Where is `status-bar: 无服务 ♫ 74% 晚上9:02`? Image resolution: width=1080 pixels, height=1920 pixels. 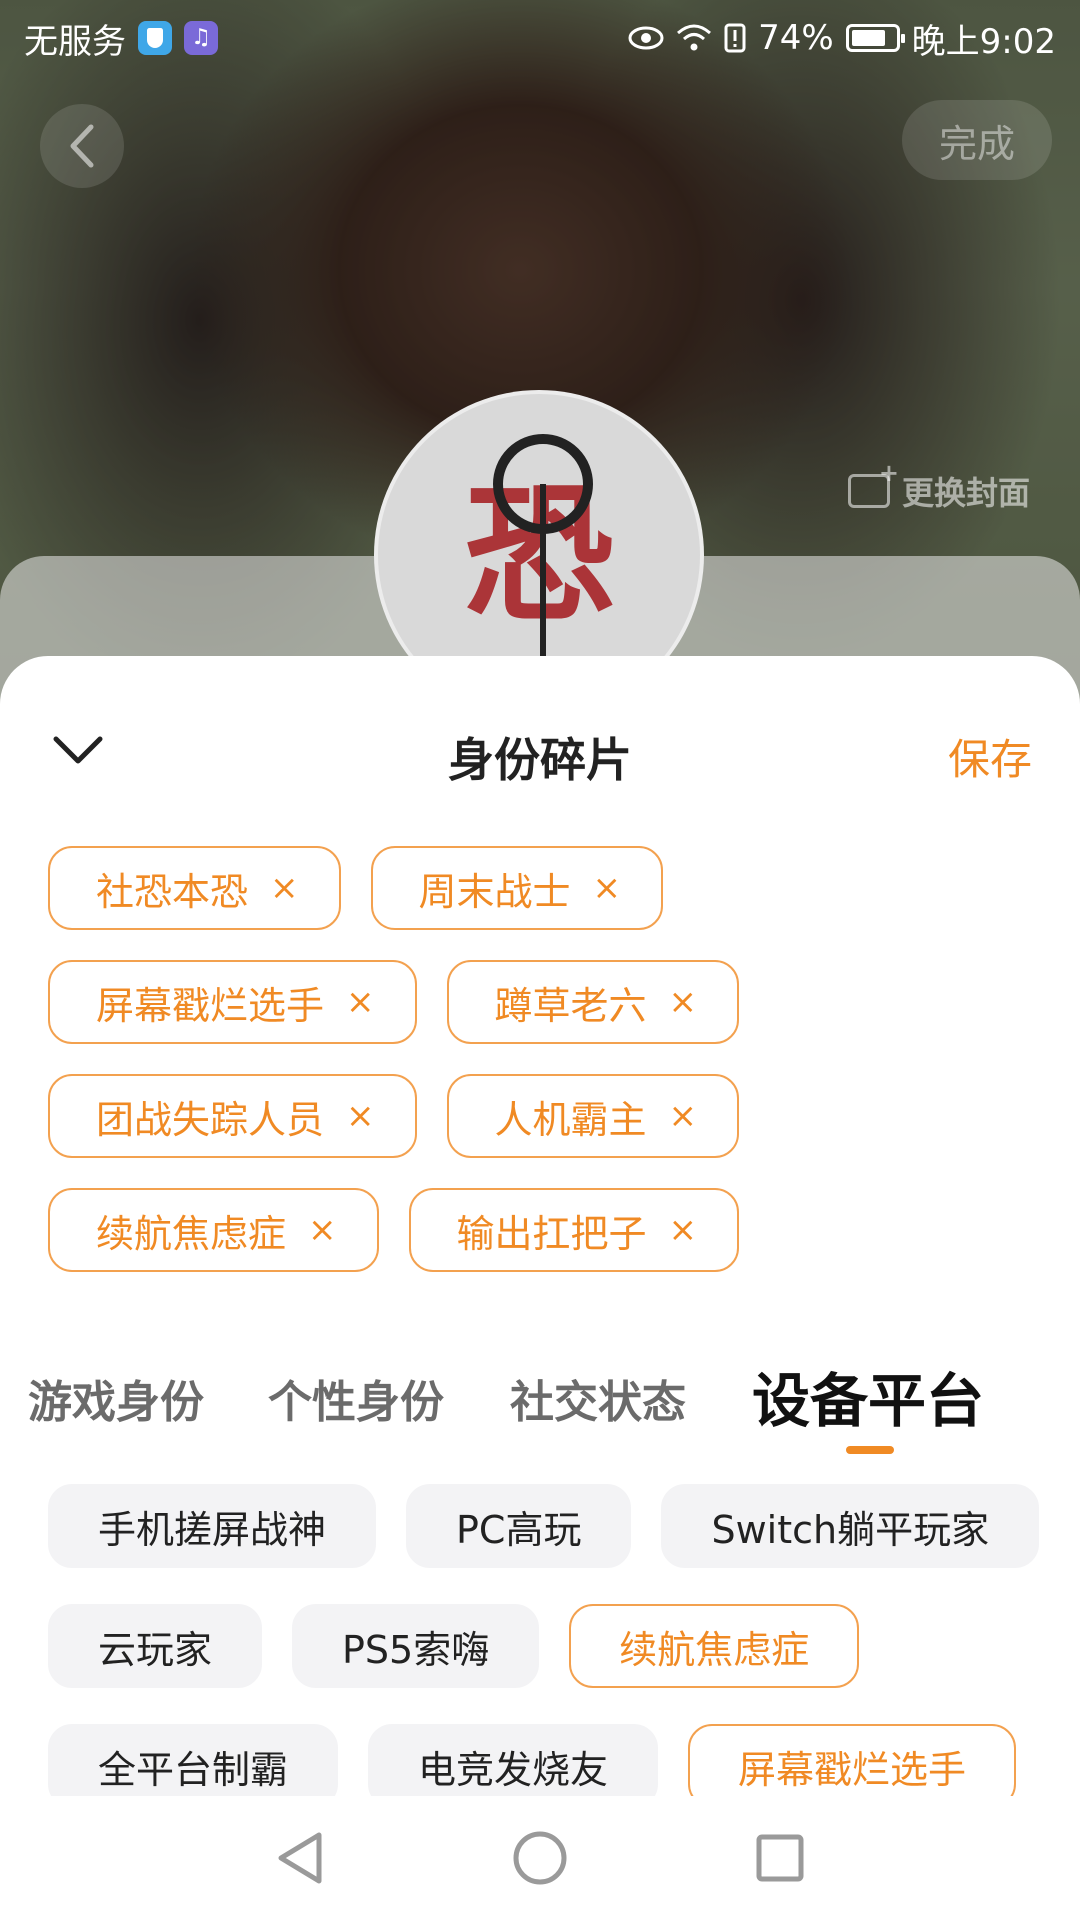
status-bar: 无服务 ♫ 74% 晚上9:02 is located at coordinates (540, 38).